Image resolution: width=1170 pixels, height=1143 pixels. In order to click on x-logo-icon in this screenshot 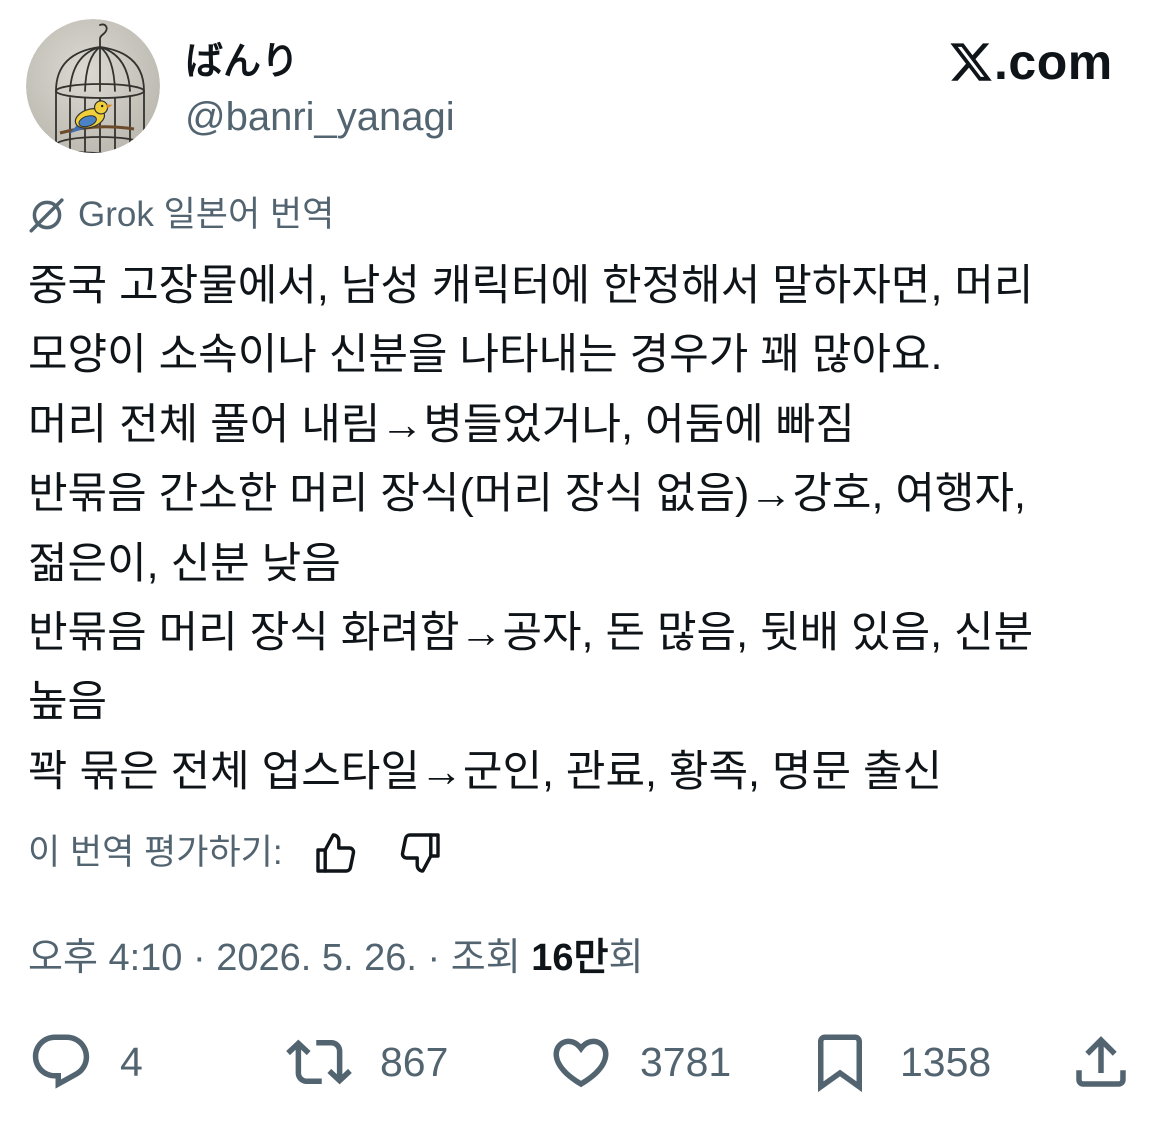, I will do `click(971, 62)`.